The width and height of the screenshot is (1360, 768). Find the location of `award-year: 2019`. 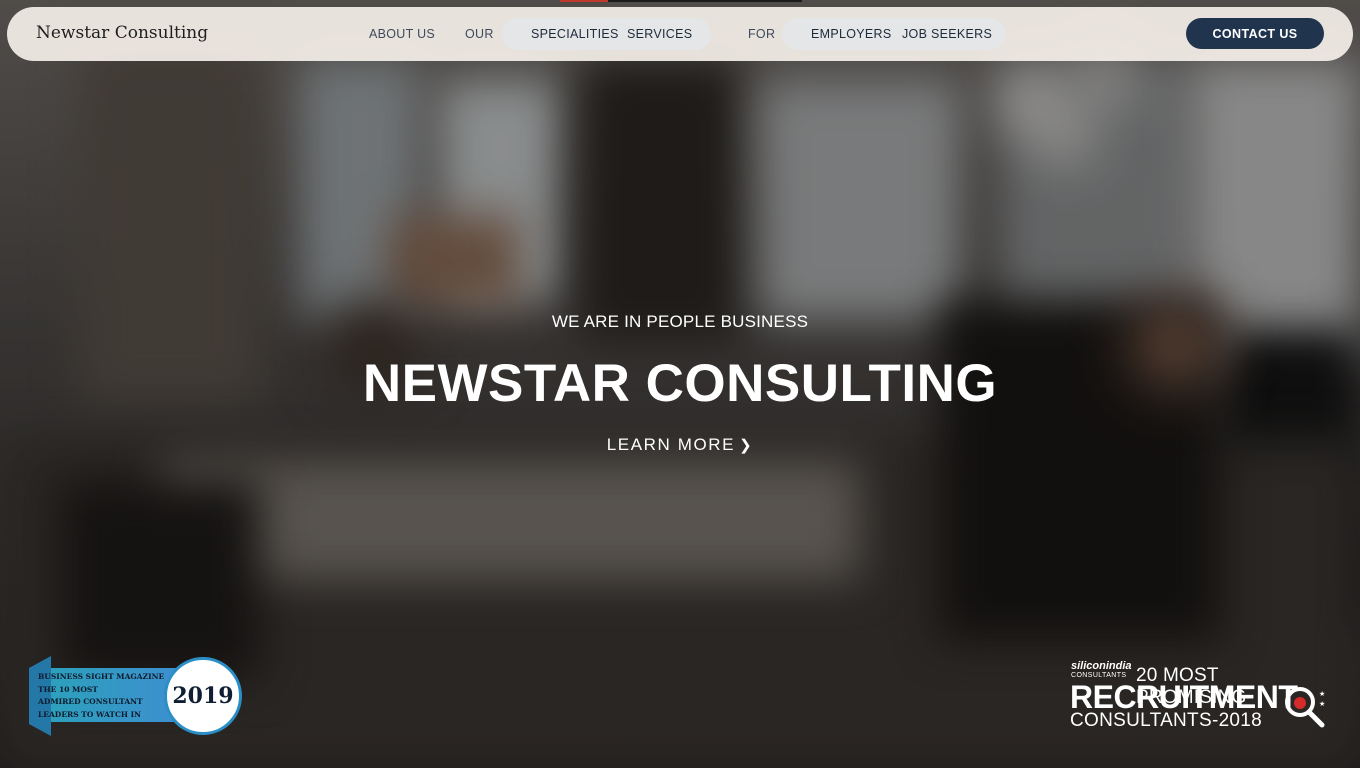

award-year: 2019 is located at coordinates (203, 696).